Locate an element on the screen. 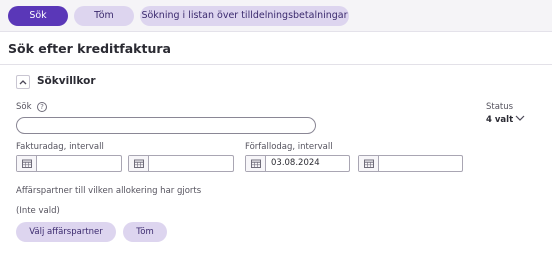  collapse-button is located at coordinates (23, 82).